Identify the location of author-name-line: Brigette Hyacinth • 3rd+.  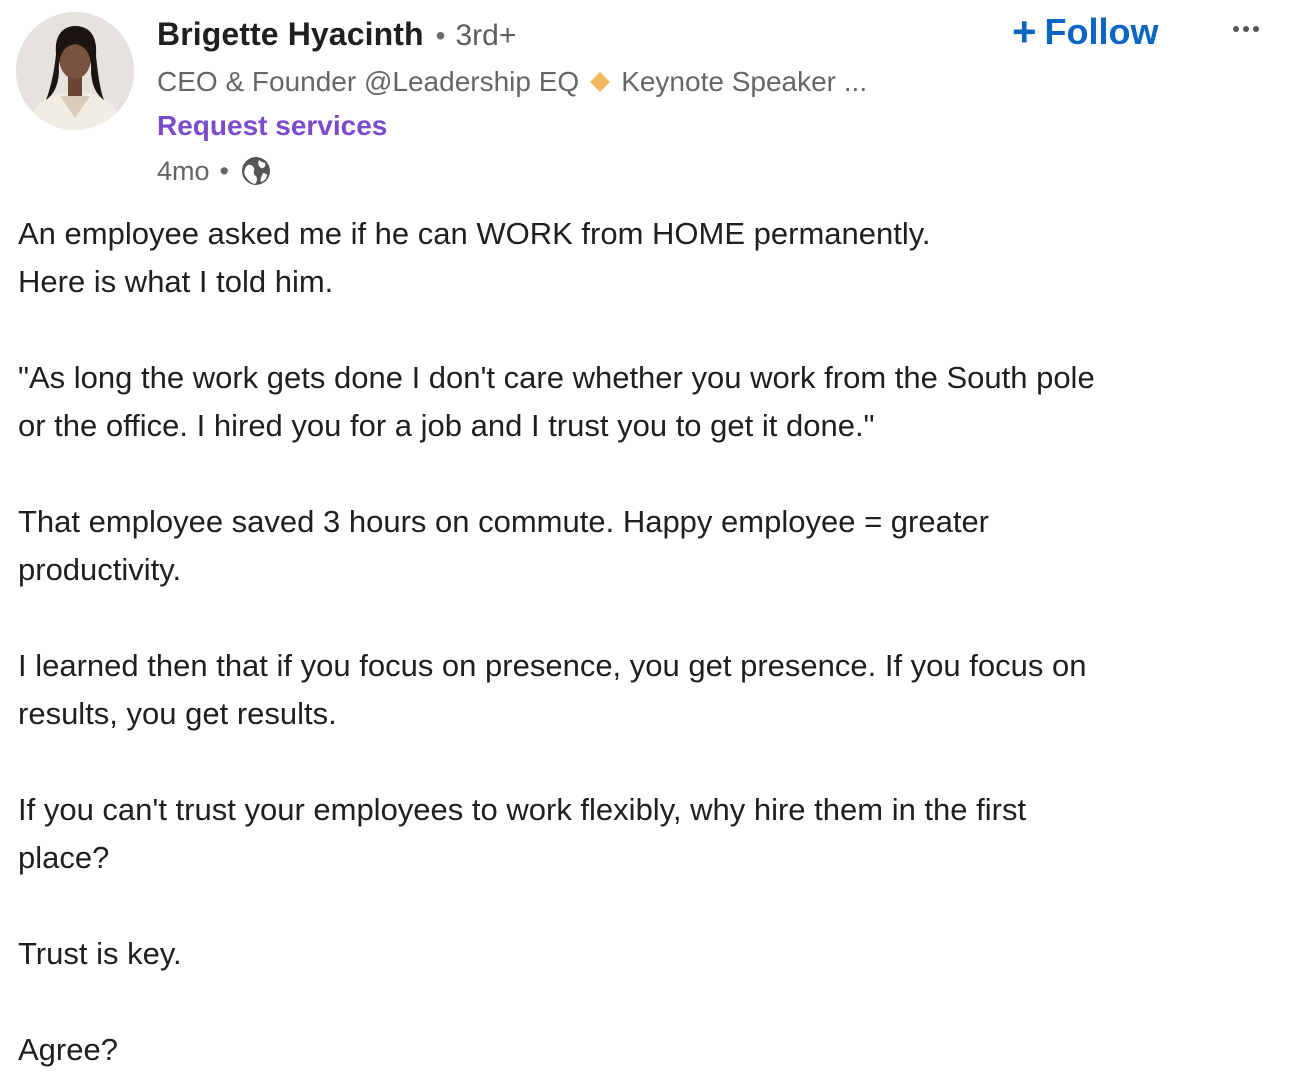
(512, 38).